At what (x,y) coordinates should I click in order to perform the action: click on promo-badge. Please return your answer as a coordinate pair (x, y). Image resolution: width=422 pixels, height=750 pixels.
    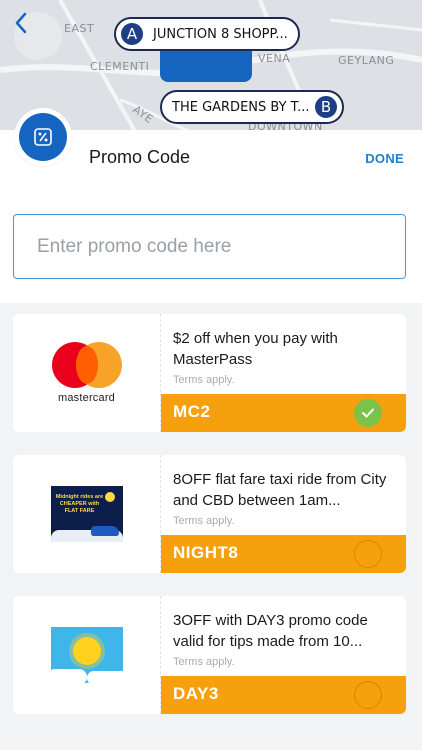
    Looking at the image, I should click on (43, 137).